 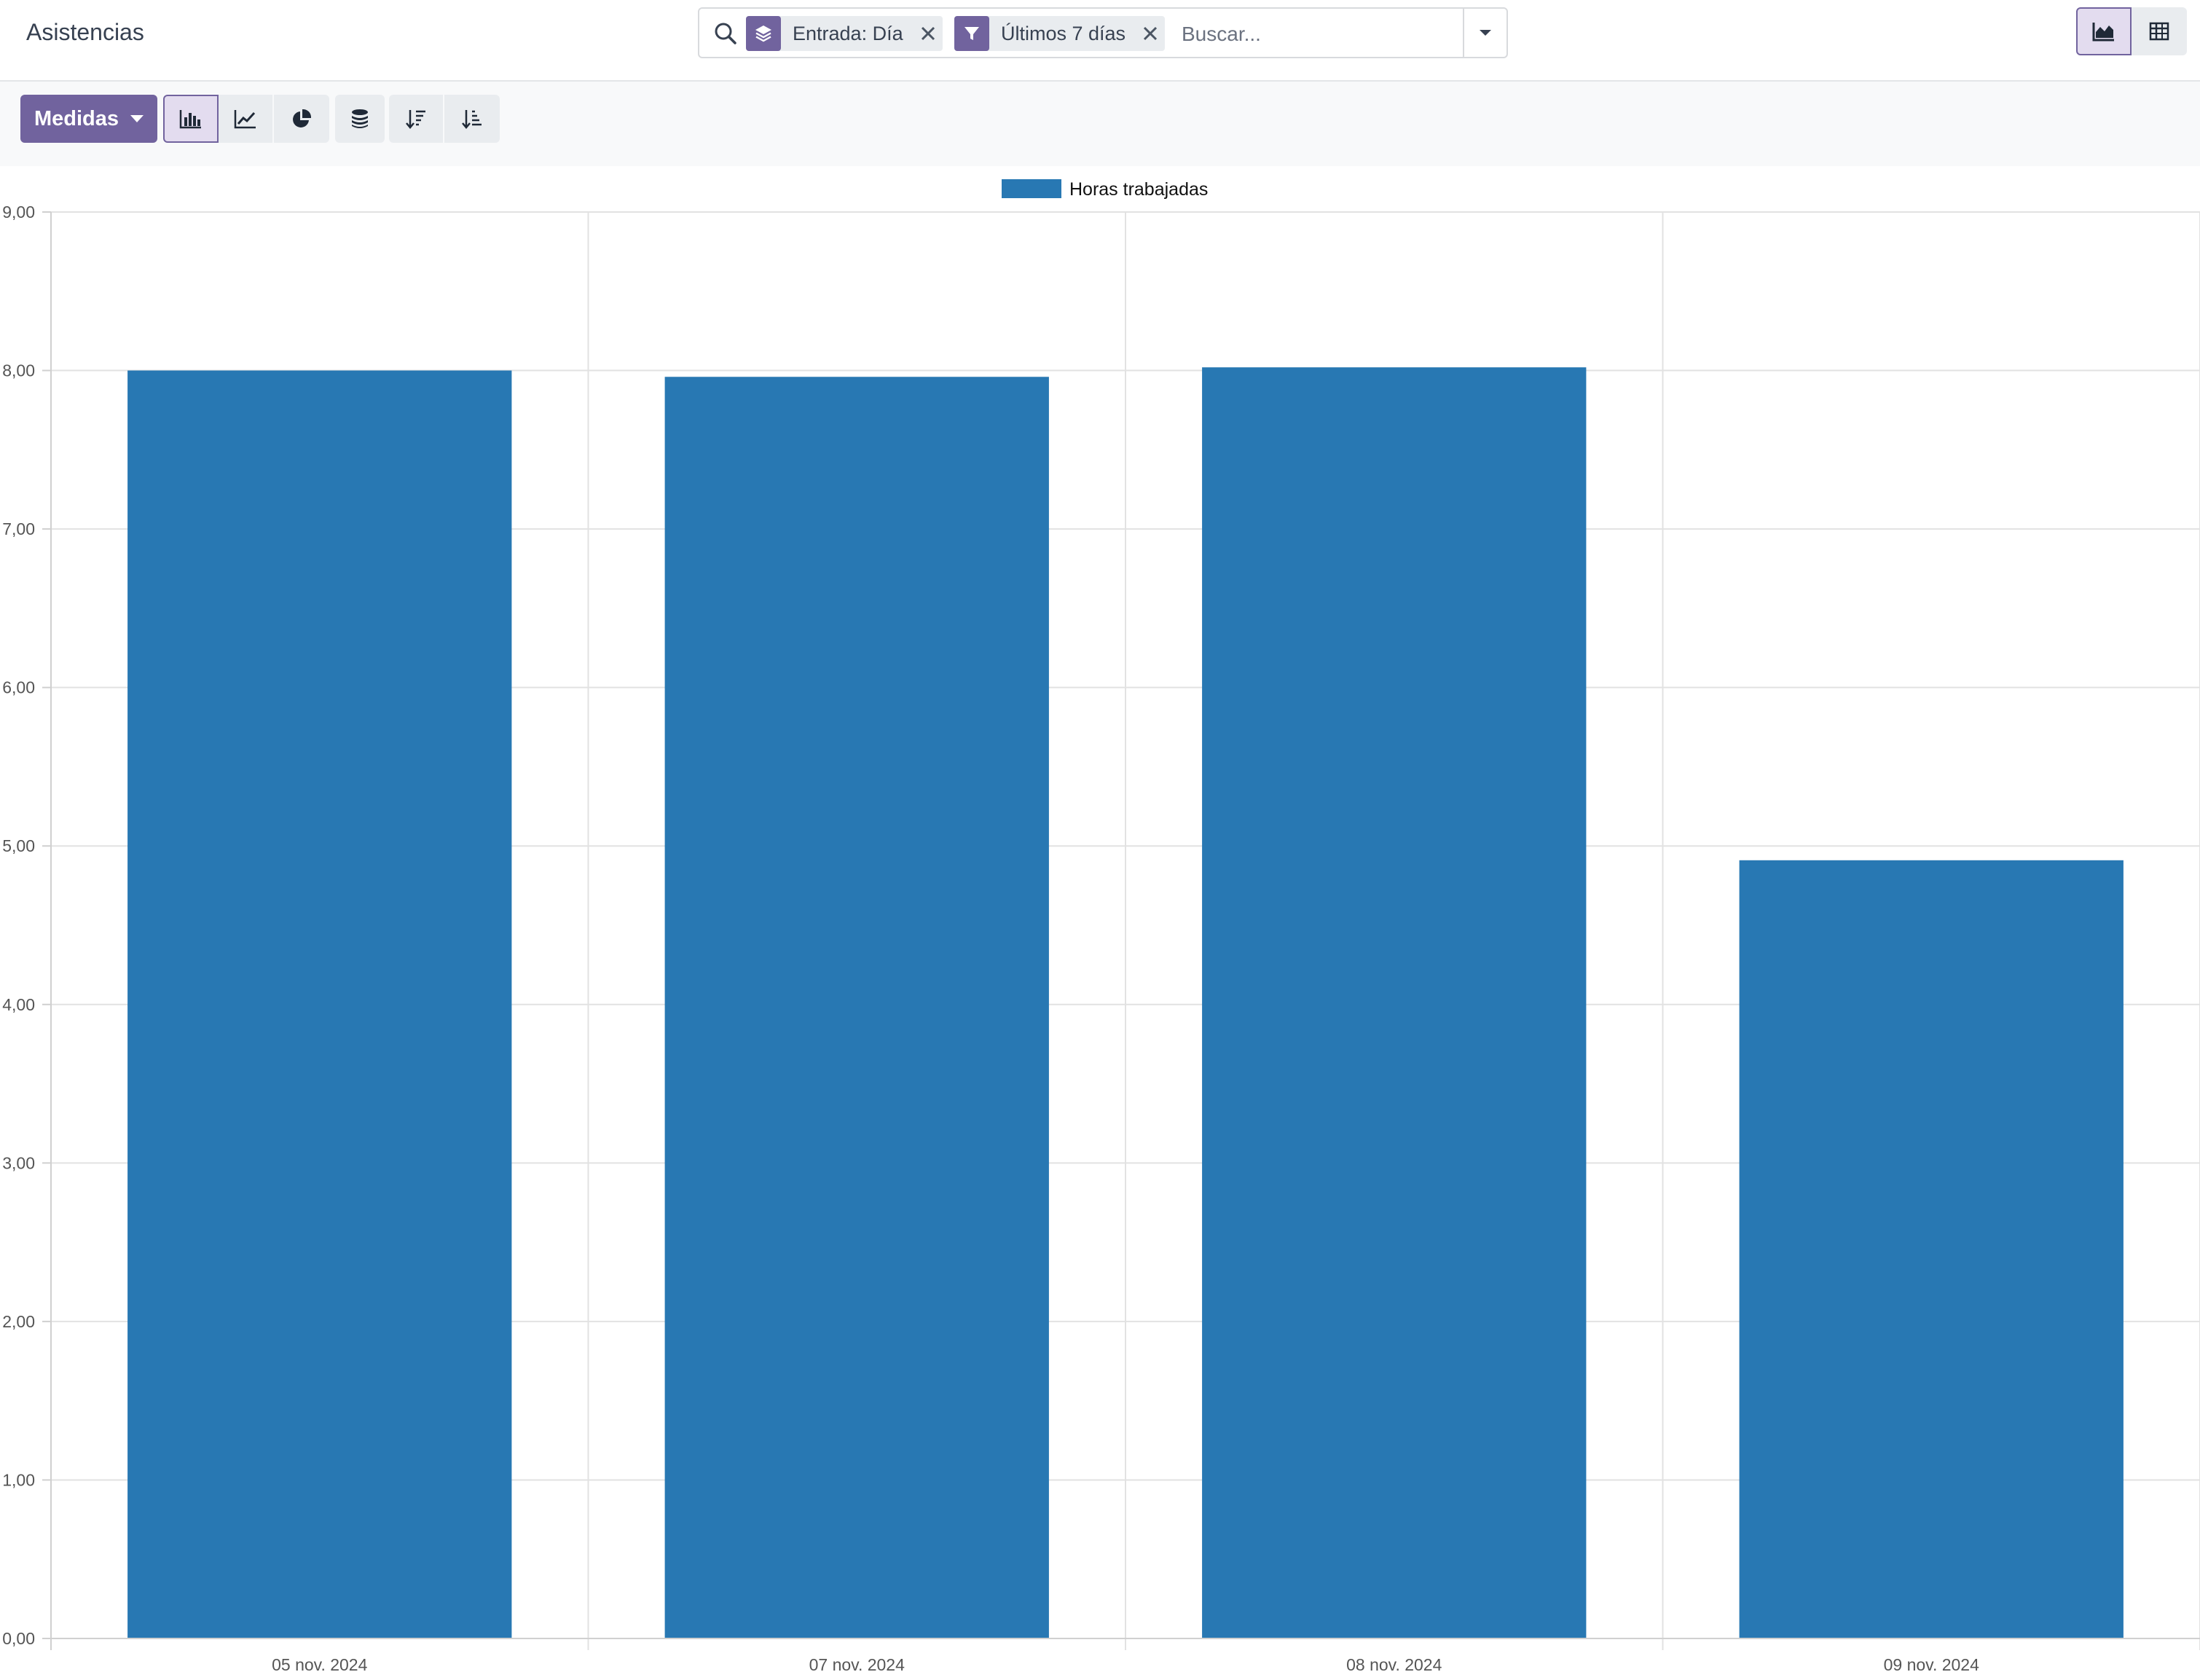 I want to click on measures-label: Medidas, so click(x=76, y=118).